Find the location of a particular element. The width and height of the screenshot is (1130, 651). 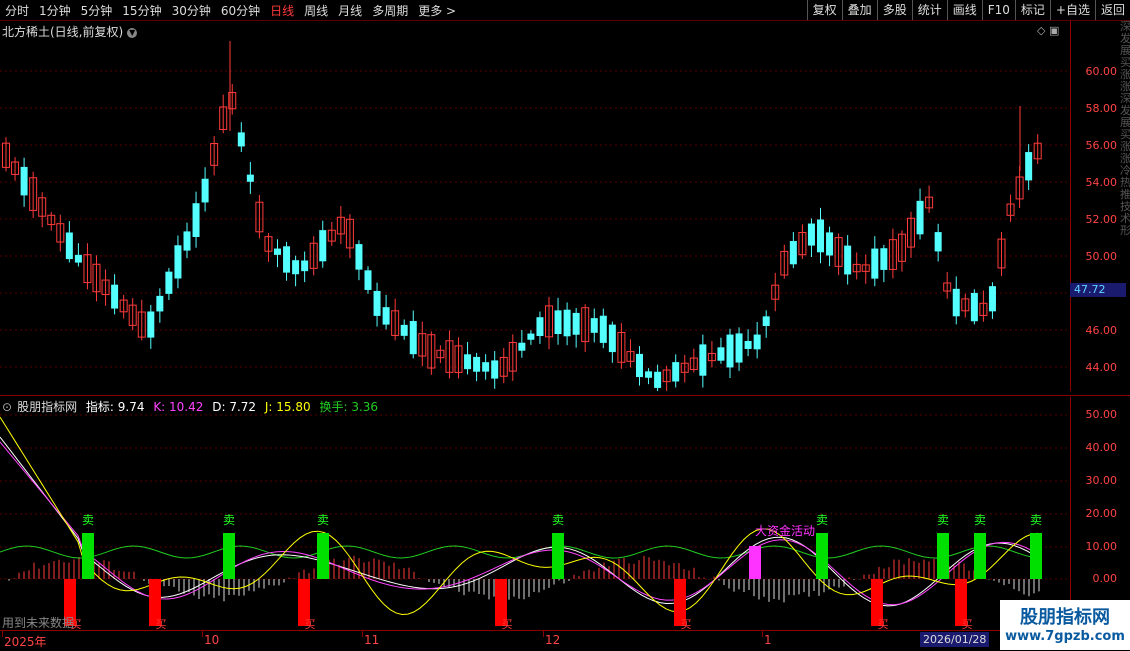

k-value: K: 10.42 is located at coordinates (178, 407).